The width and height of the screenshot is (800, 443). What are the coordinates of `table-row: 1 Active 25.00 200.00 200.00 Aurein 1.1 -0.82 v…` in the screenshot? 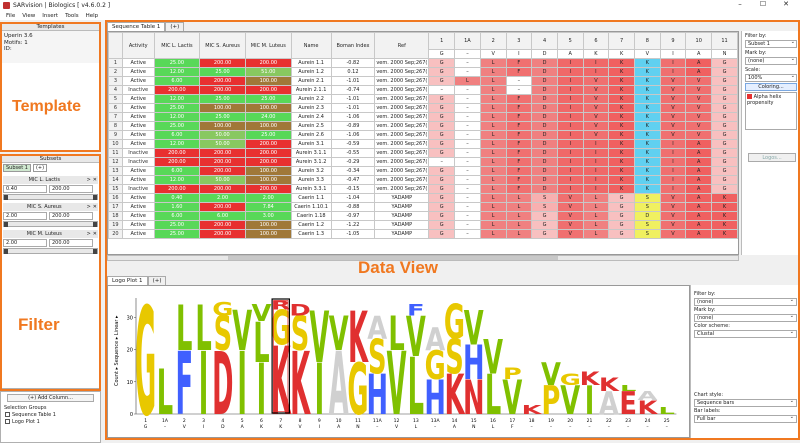 It's located at (423, 63).